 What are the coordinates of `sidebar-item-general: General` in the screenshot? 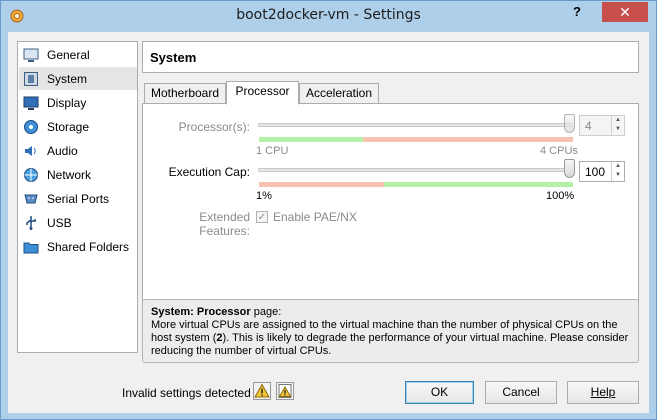 It's located at (78, 54).